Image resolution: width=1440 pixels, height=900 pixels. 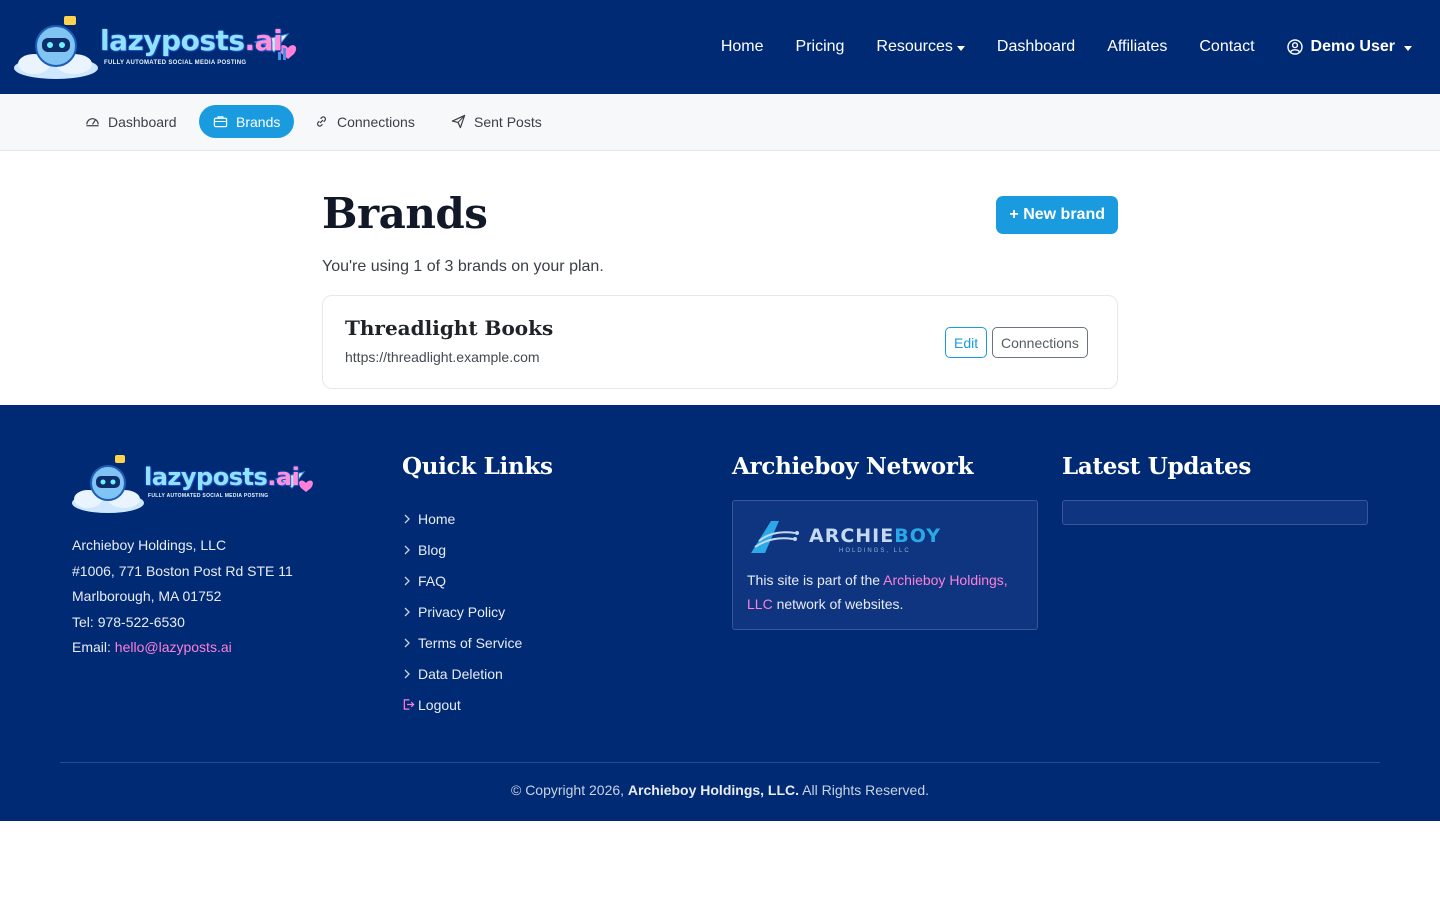 What do you see at coordinates (914, 46) in the screenshot?
I see `nav-resources-label: Resources` at bounding box center [914, 46].